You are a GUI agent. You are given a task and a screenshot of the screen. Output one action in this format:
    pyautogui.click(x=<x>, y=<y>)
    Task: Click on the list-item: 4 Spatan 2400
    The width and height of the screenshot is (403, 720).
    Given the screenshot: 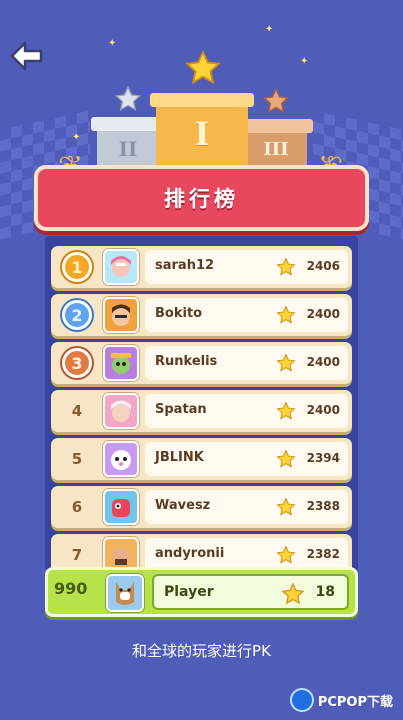 What is the action you would take?
    pyautogui.click(x=201, y=411)
    